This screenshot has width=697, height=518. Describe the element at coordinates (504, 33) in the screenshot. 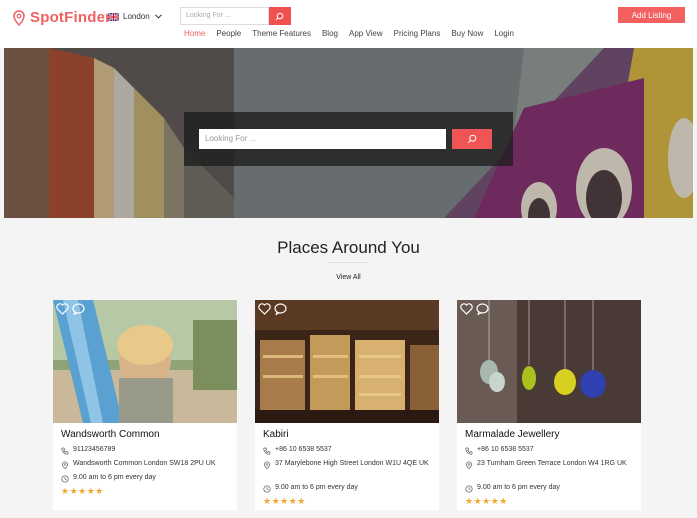

I see `nav-login: Login` at that location.